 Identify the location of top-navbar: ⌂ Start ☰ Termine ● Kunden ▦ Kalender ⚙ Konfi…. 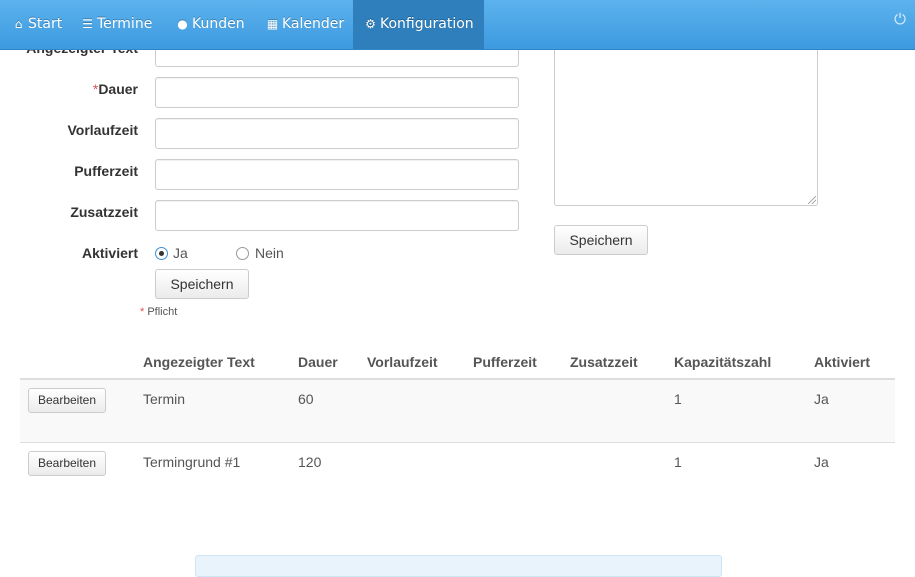
(457, 25).